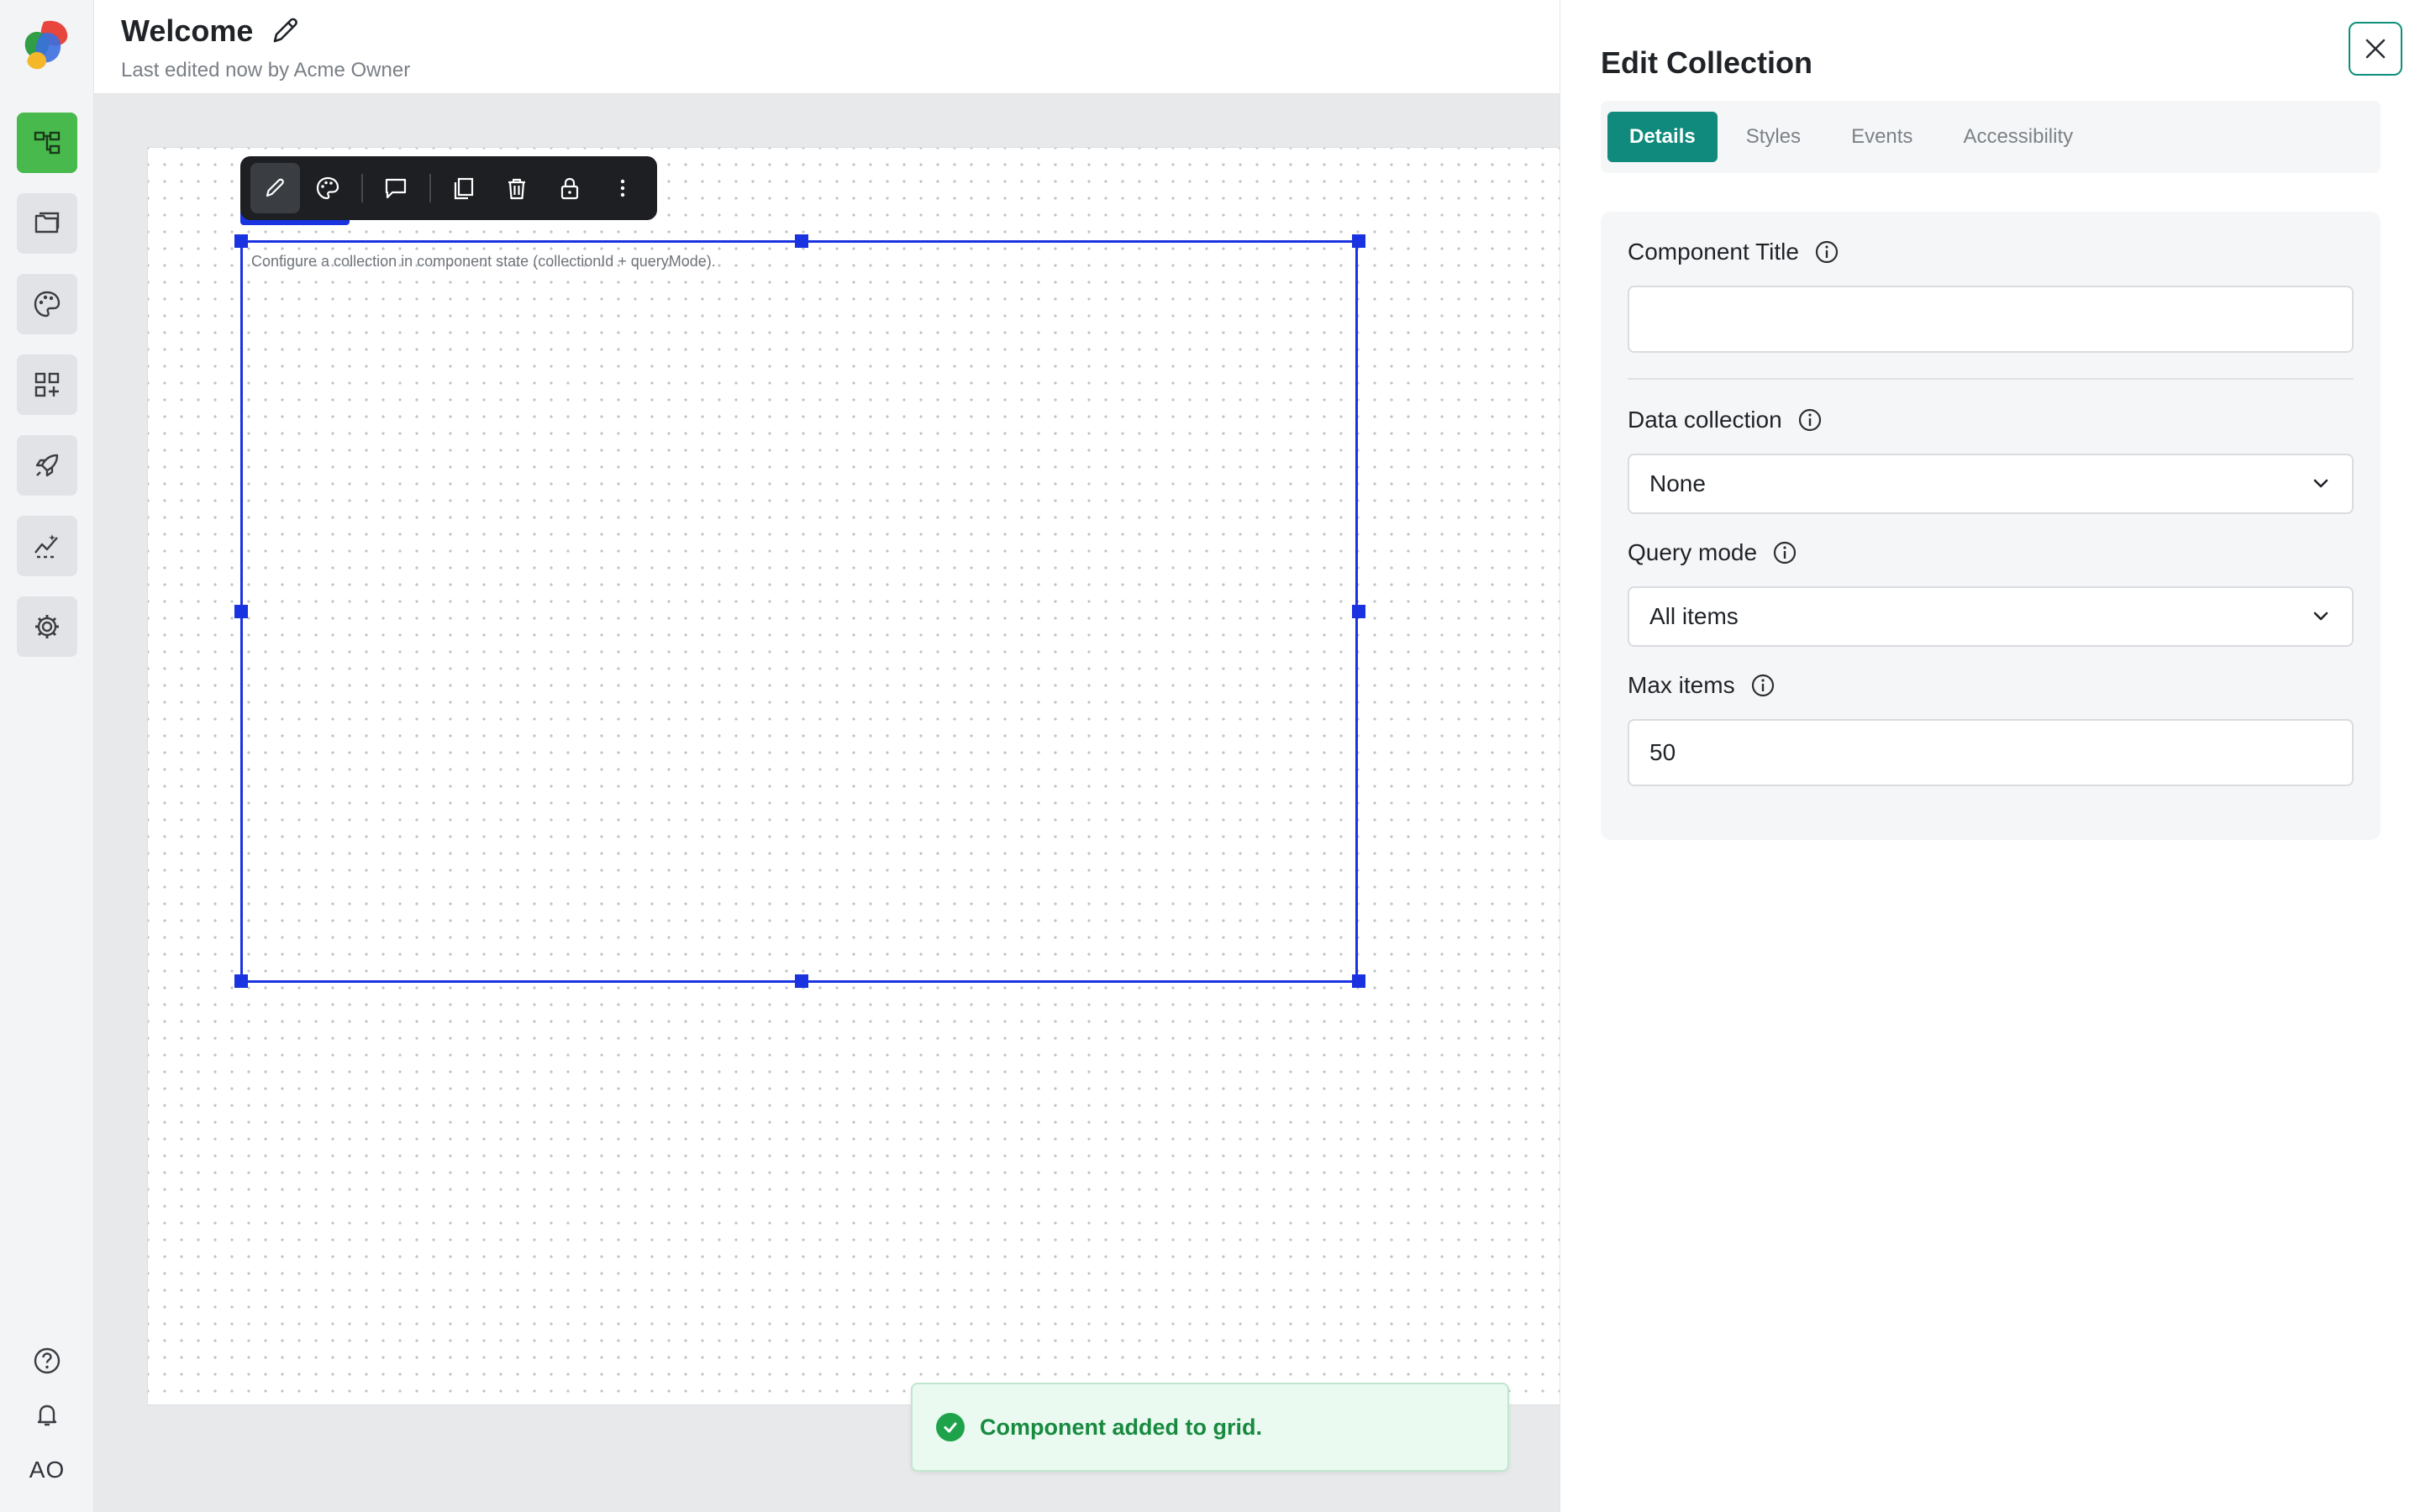 The width and height of the screenshot is (2420, 1512). I want to click on tab-accessibility: Accessibility, so click(2018, 137).